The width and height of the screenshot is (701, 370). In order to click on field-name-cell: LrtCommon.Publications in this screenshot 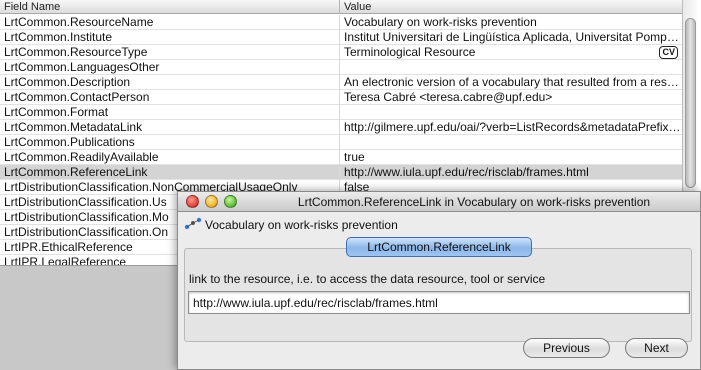, I will do `click(170, 142)`.